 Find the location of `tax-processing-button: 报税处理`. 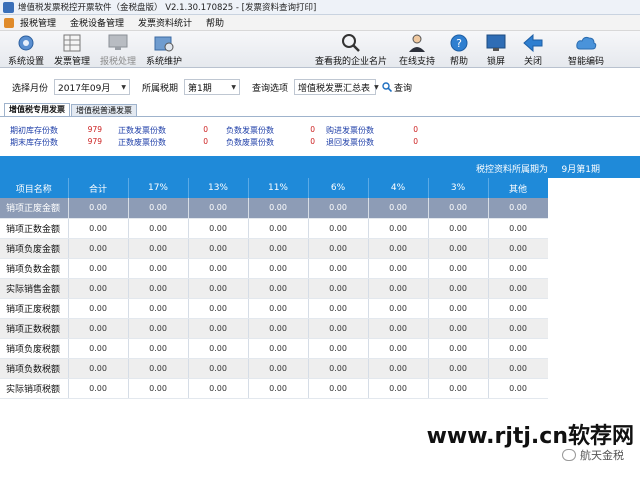

tax-processing-button: 报税处理 is located at coordinates (118, 50).